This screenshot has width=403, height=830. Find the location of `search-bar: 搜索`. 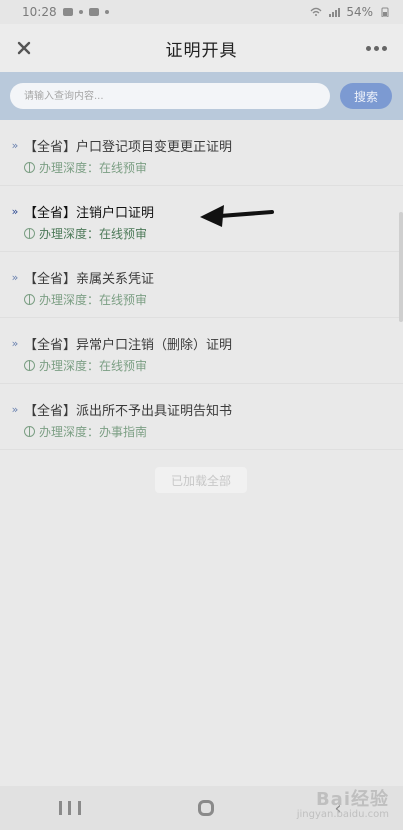

search-bar: 搜索 is located at coordinates (201, 96).